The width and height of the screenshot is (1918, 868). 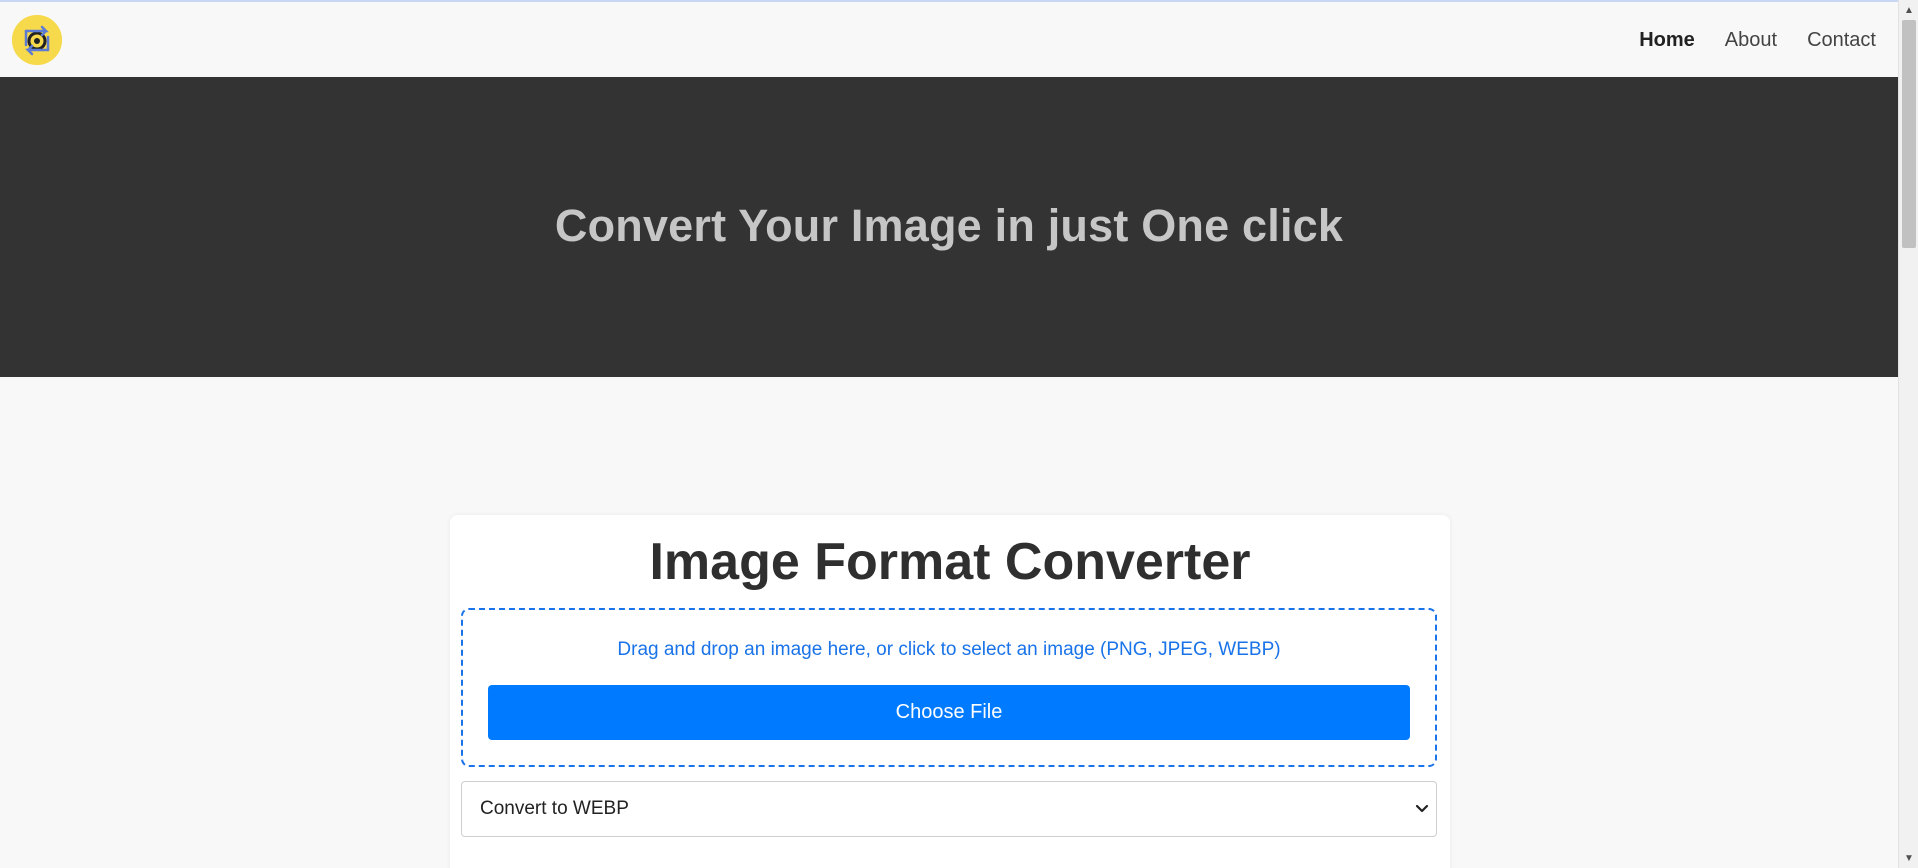 What do you see at coordinates (949, 809) in the screenshot?
I see `format-select: Convert to WEBP` at bounding box center [949, 809].